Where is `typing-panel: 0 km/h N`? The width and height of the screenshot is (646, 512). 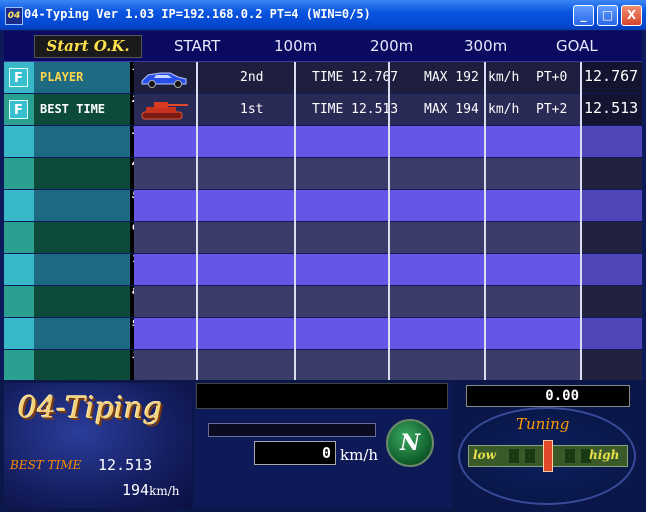 typing-panel: 0 km/h N is located at coordinates (323, 445).